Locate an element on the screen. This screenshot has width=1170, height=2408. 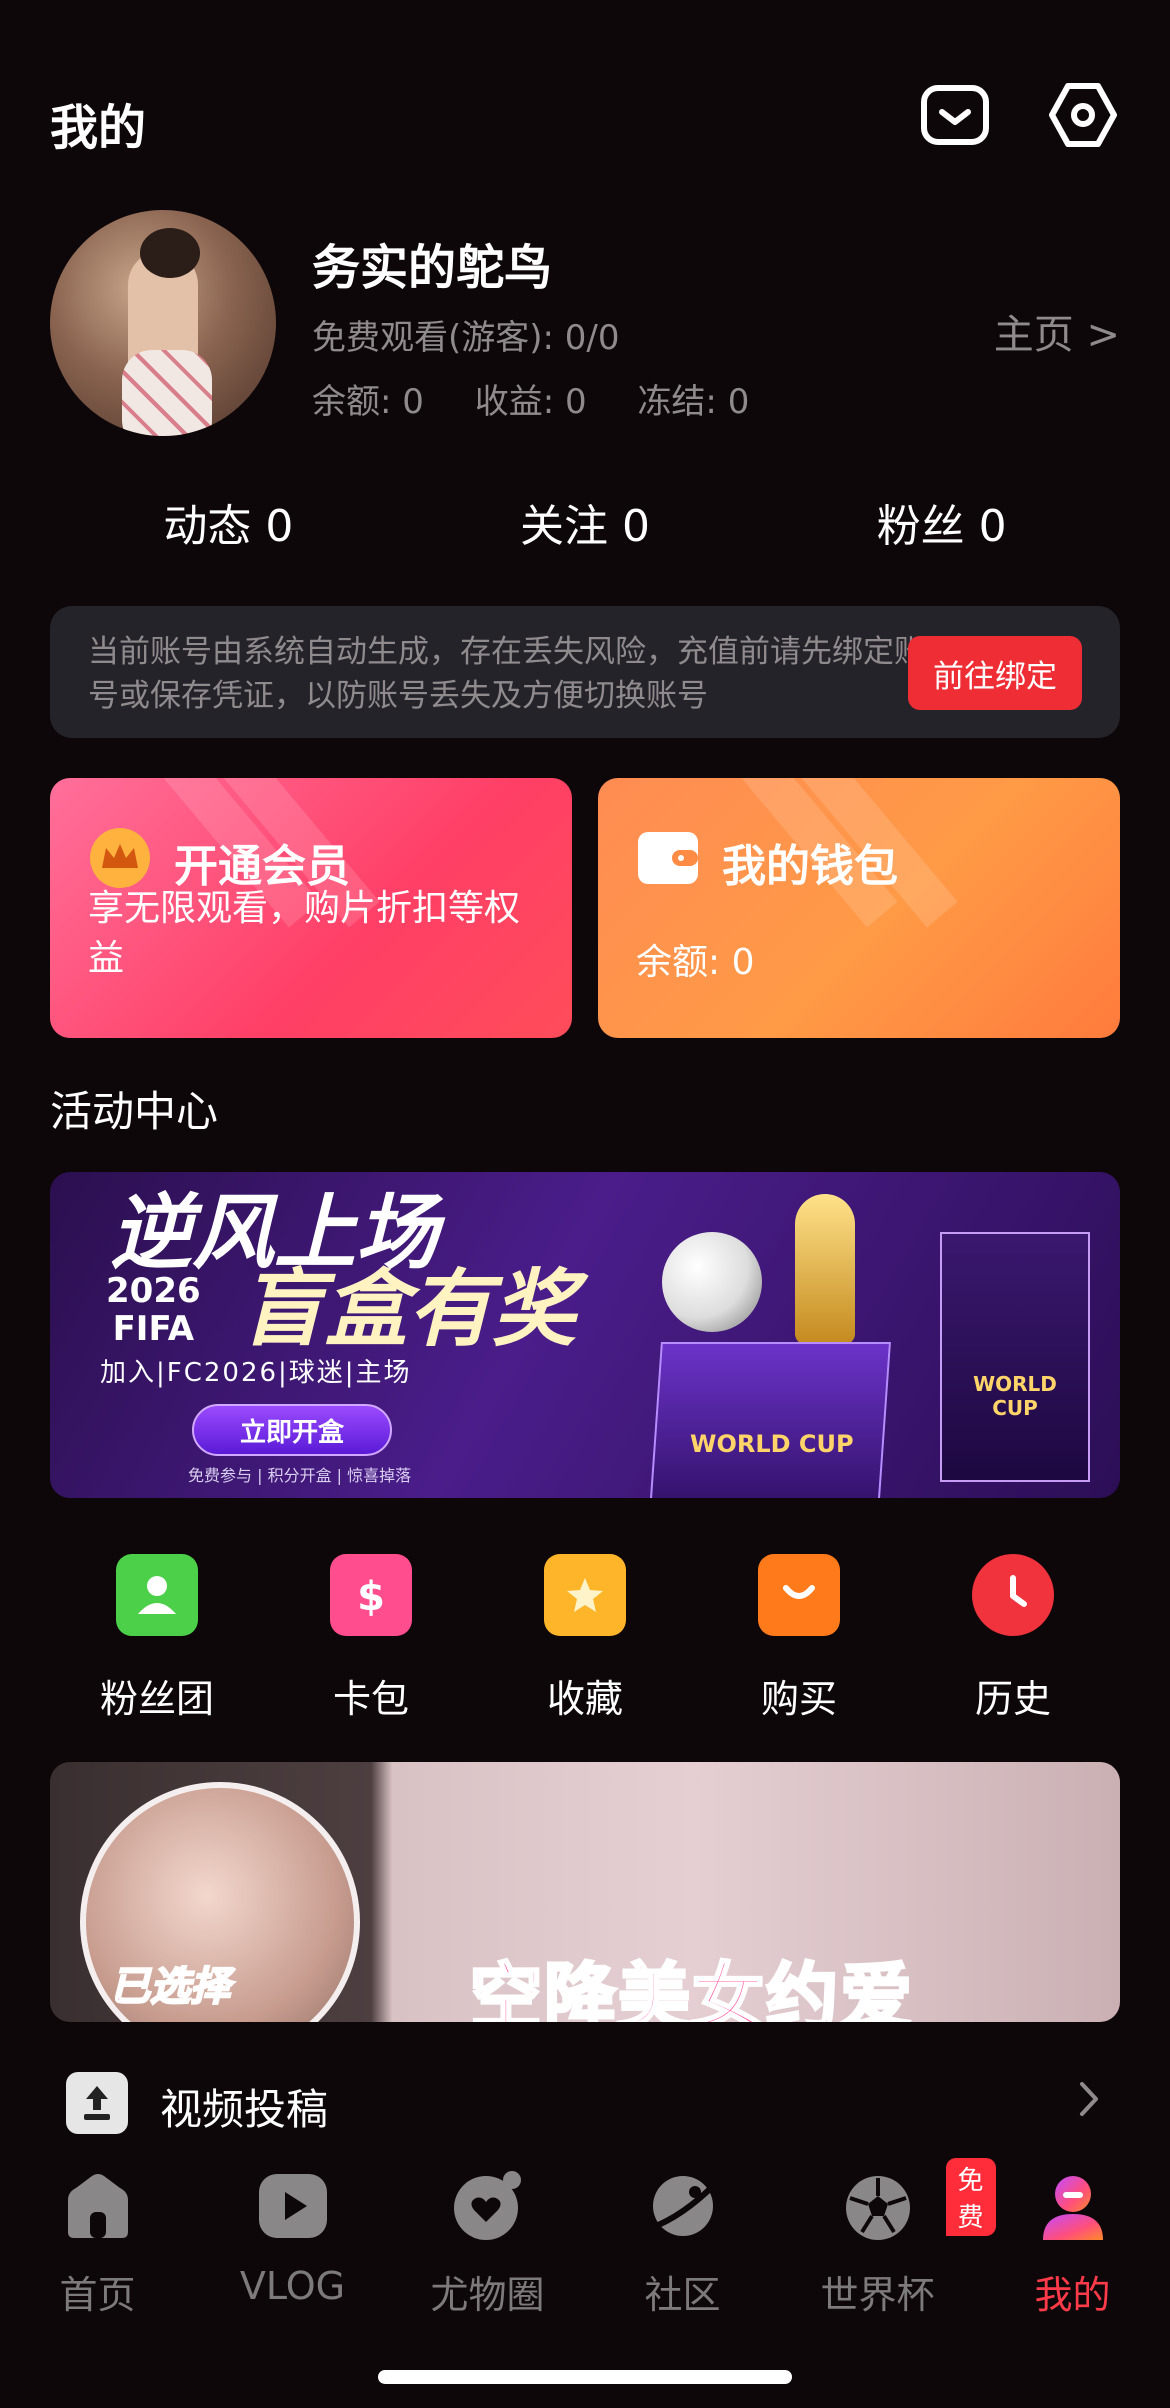
play-icon is located at coordinates (293, 2206).